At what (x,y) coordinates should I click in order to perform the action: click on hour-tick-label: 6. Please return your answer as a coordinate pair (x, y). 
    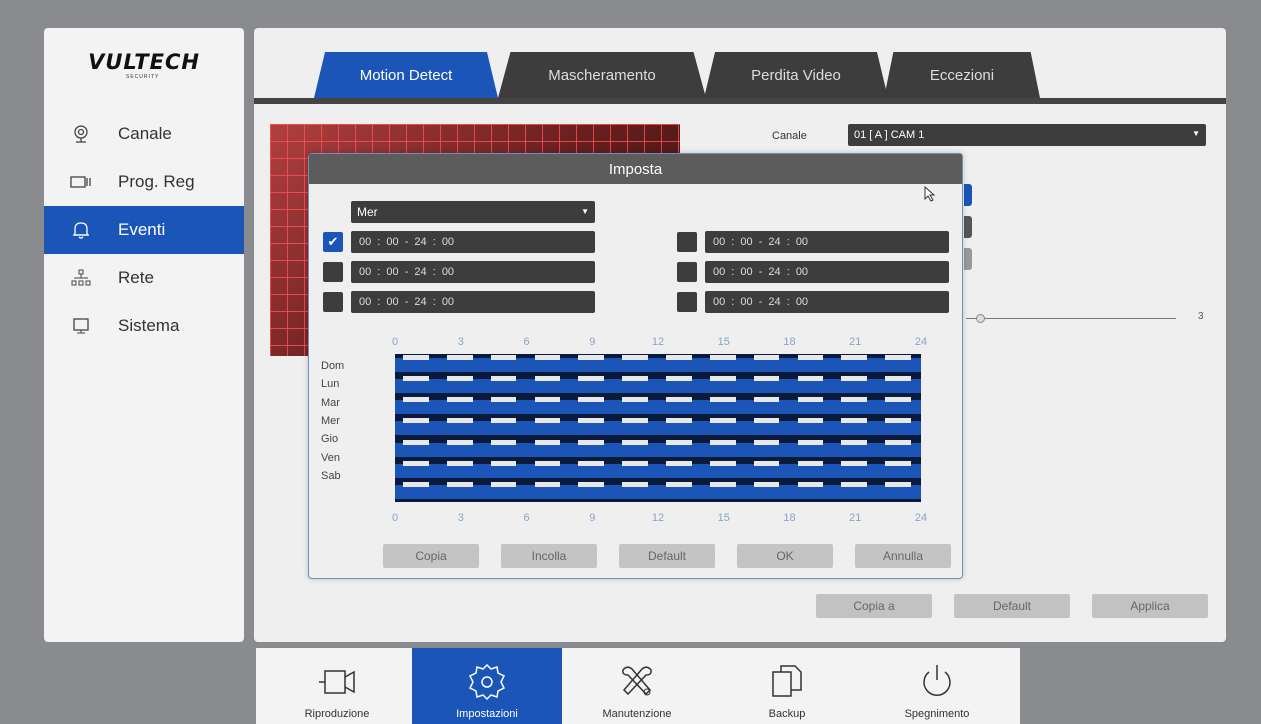
    Looking at the image, I should click on (526, 342).